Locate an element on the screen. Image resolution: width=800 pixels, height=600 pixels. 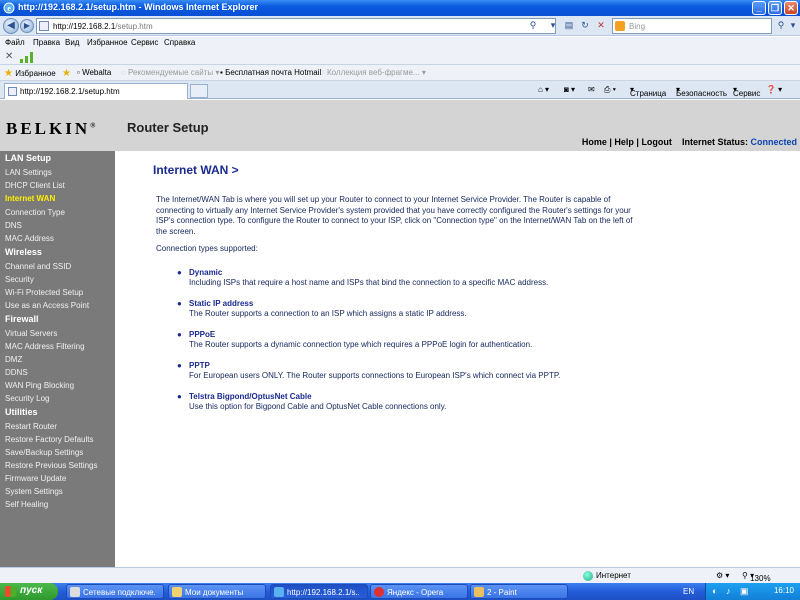
sidebar-item-security-log: Security Log is located at coordinates (27, 398).